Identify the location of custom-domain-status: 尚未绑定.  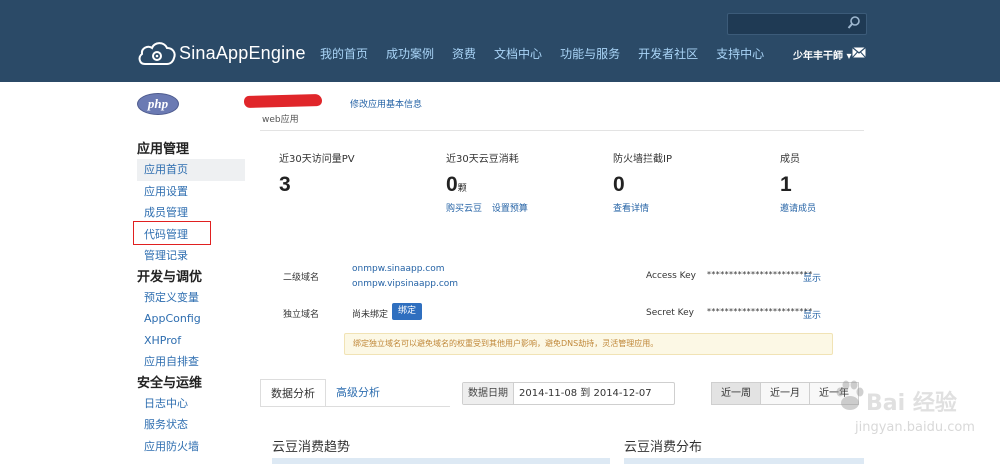
(370, 315).